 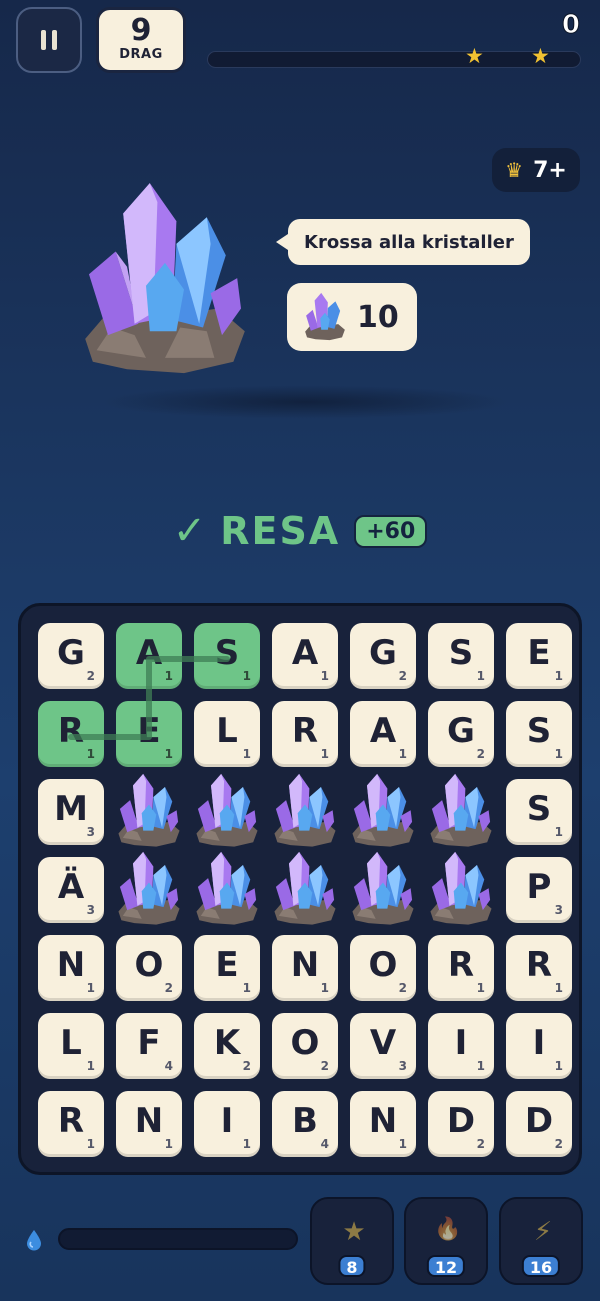 What do you see at coordinates (90, 676) in the screenshot?
I see `tile-points: 2` at bounding box center [90, 676].